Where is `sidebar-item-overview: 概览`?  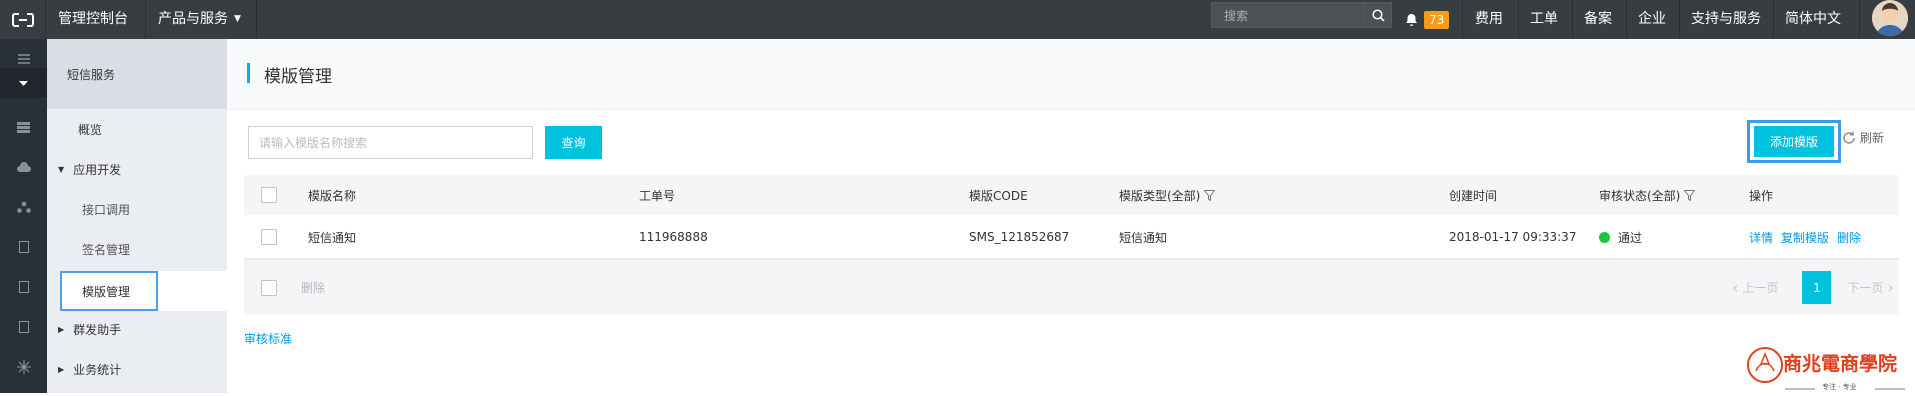 sidebar-item-overview: 概览 is located at coordinates (90, 129).